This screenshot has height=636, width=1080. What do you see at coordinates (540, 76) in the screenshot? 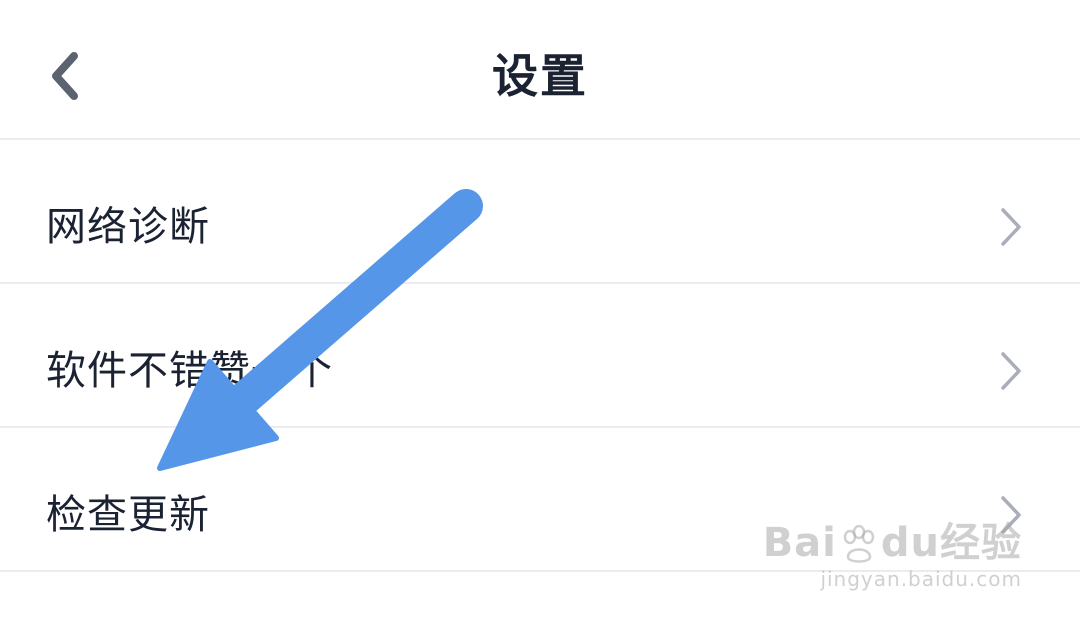
I see `page-title: 设置` at bounding box center [540, 76].